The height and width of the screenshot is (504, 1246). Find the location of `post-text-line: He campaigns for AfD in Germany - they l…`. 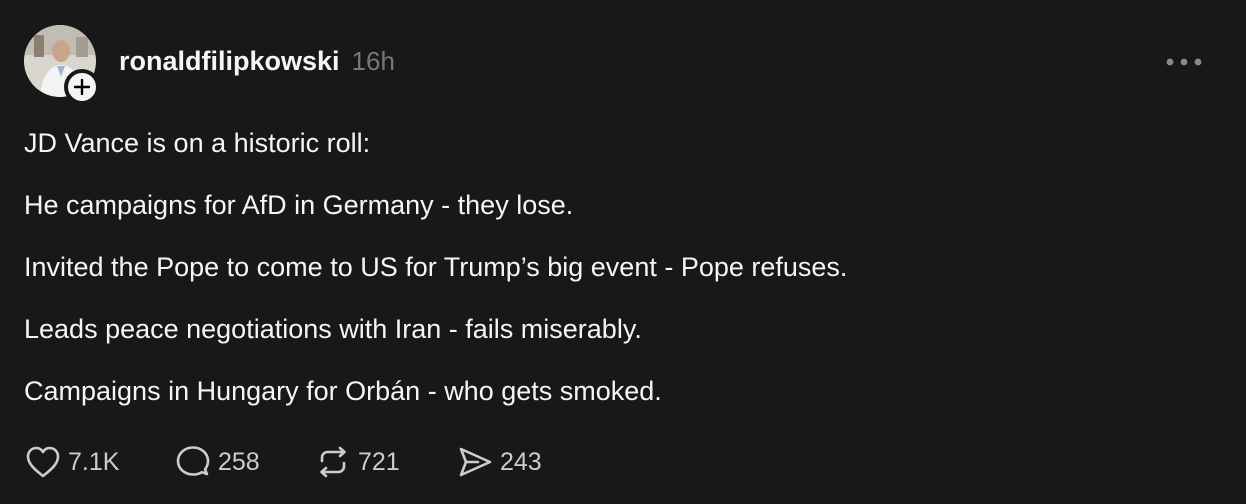

post-text-line: He campaigns for AfD in Germany - they l… is located at coordinates (299, 205).